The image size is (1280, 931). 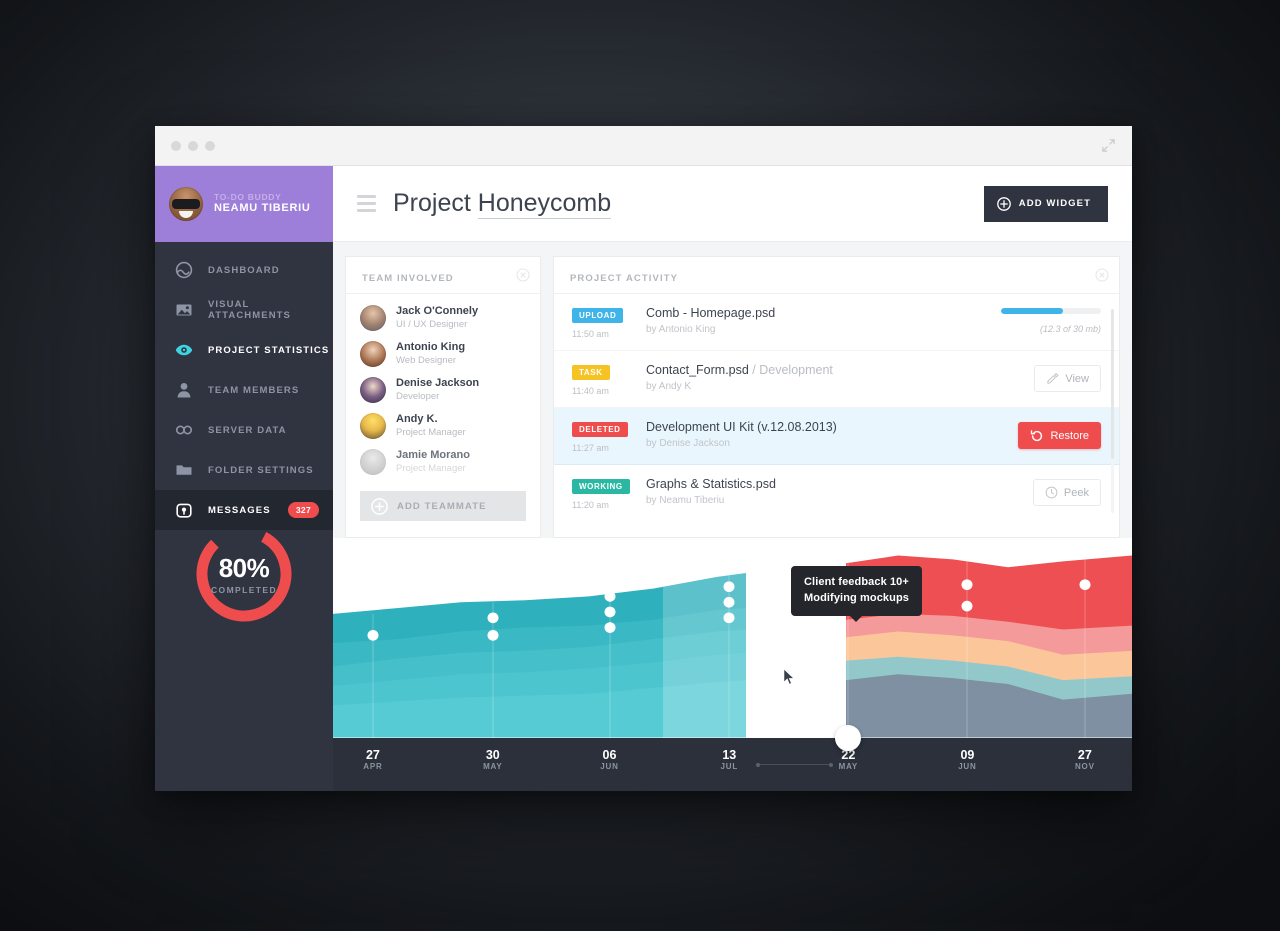 I want to click on status-badge: WORKING, so click(x=601, y=486).